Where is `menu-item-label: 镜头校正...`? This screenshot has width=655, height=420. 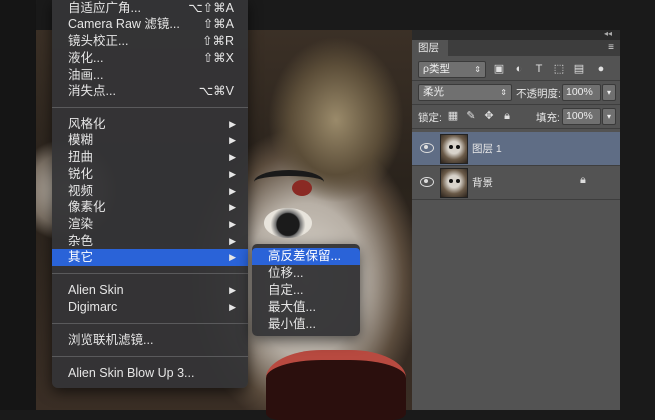 menu-item-label: 镜头校正... is located at coordinates (98, 41).